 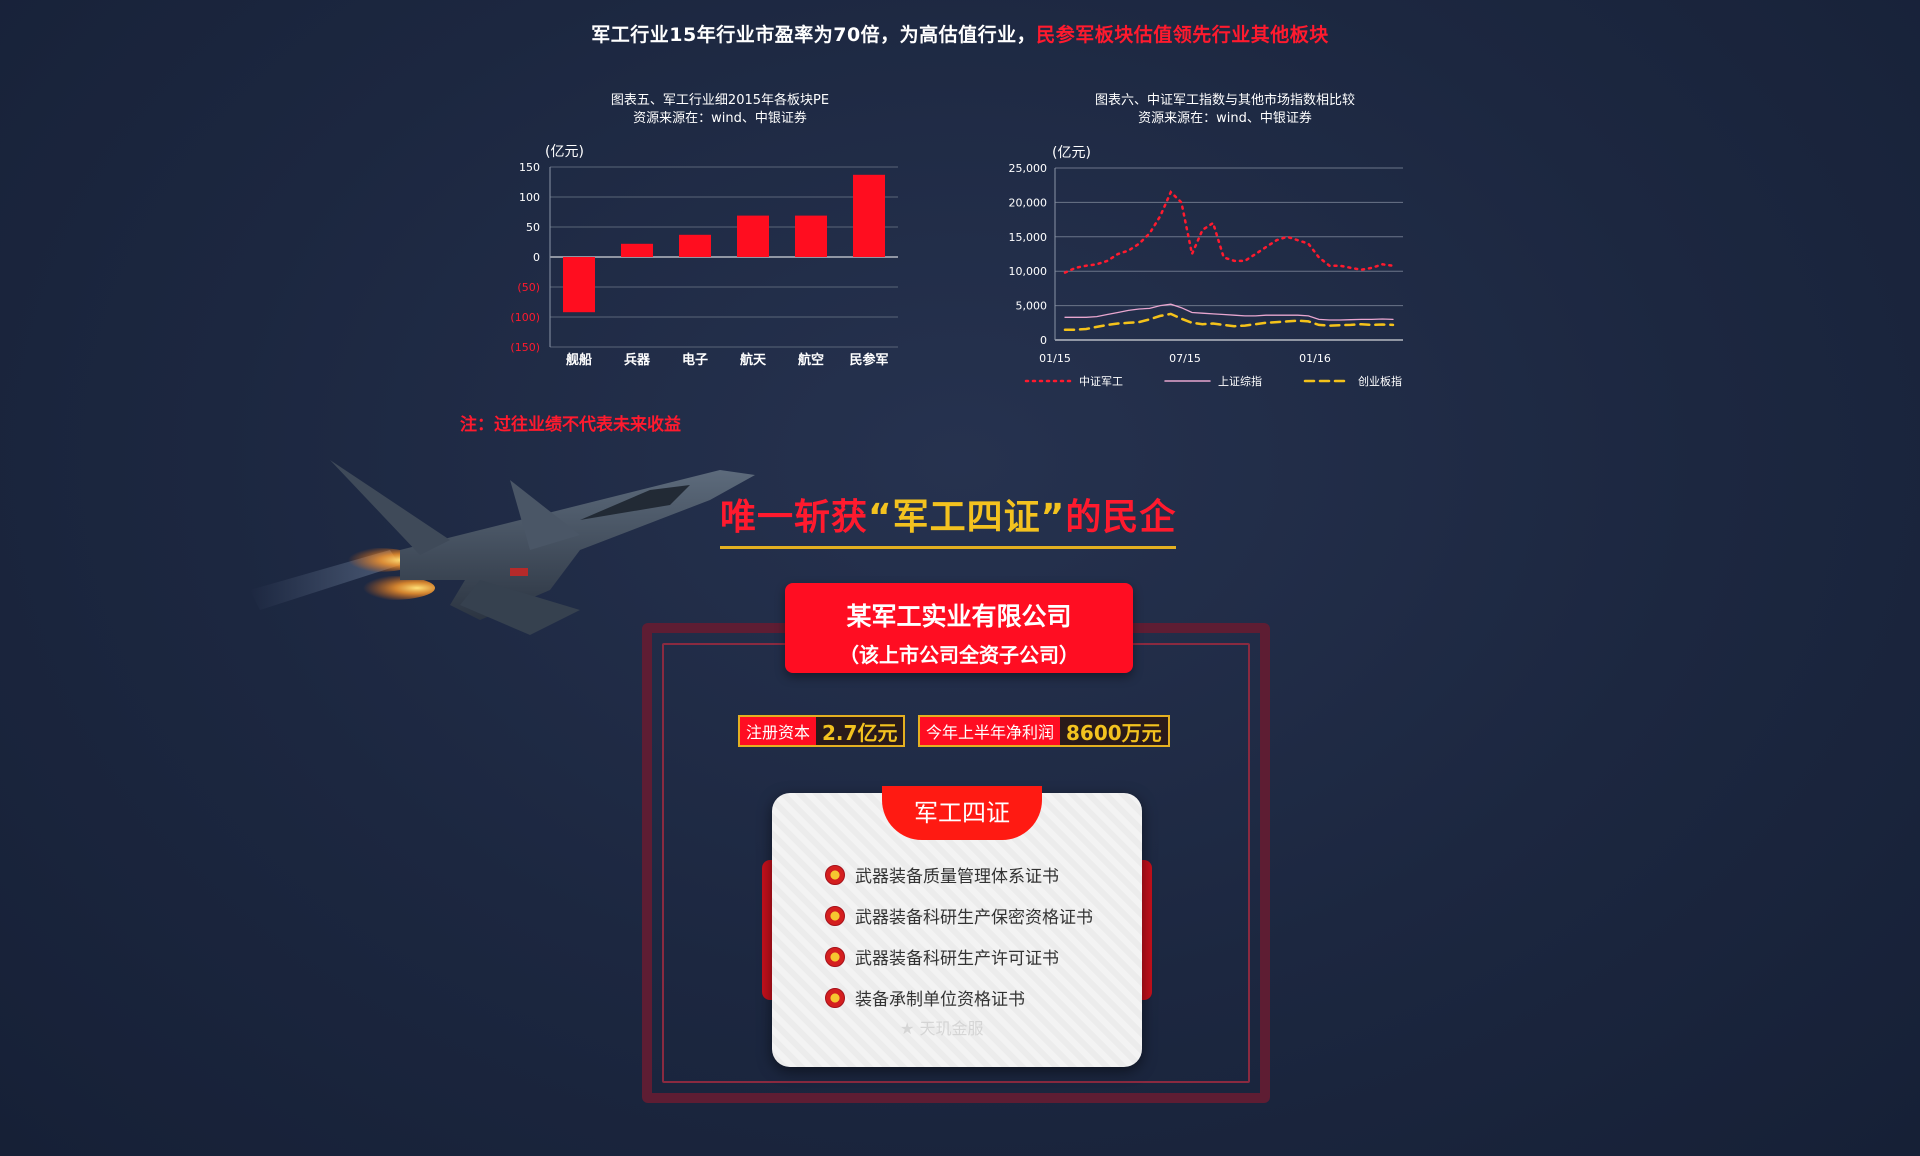 I want to click on legend-label: 创业板指, so click(x=1380, y=381).